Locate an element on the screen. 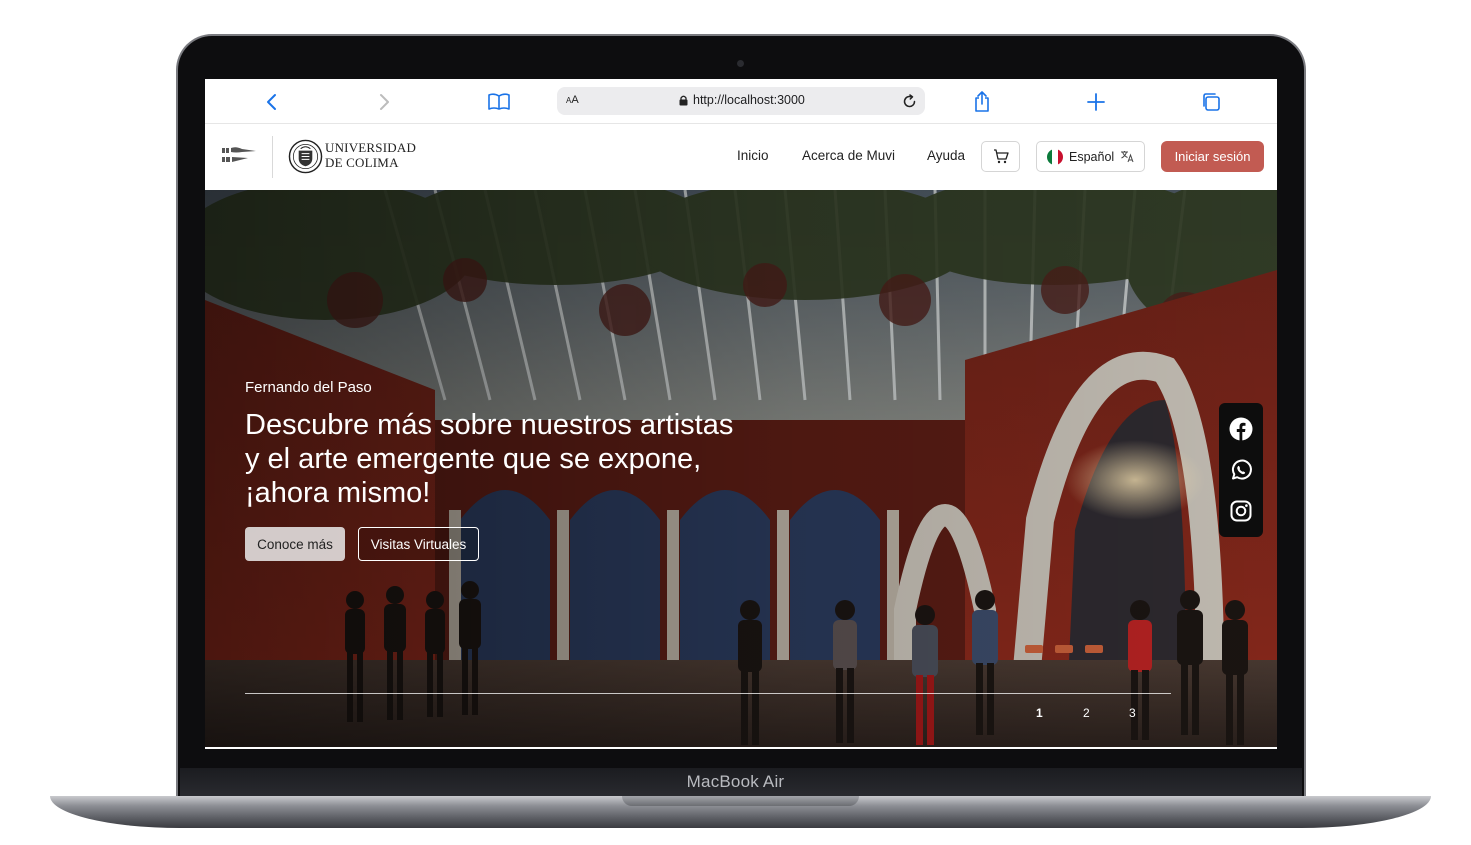 The width and height of the screenshot is (1471, 845). visitas-virtuales-button: Visitas Virtuales is located at coordinates (418, 544).